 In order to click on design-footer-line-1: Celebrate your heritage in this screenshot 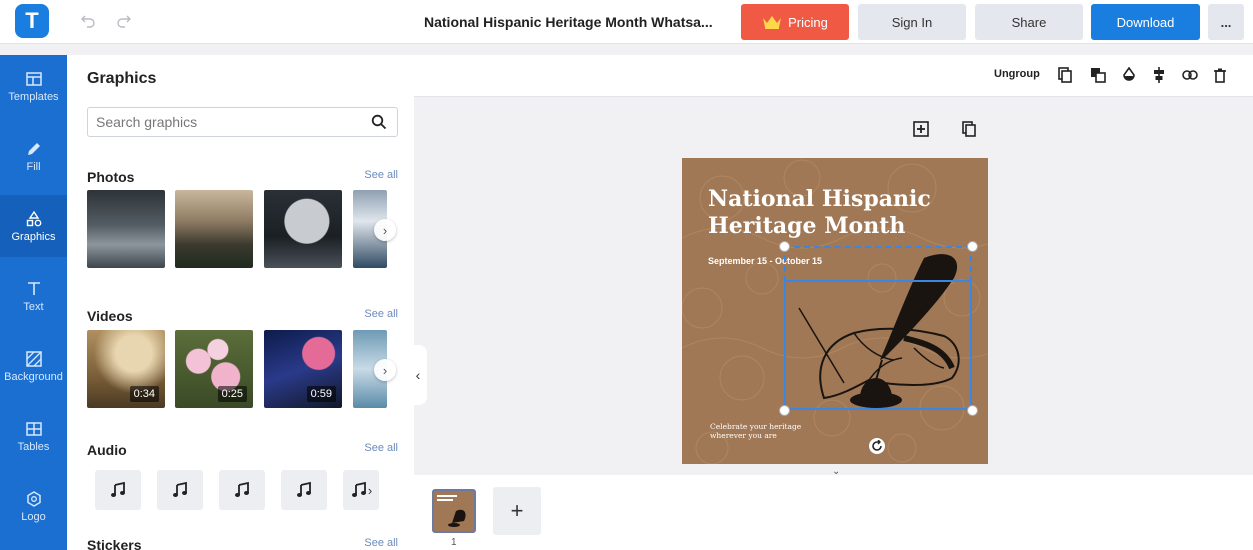, I will do `click(756, 426)`.